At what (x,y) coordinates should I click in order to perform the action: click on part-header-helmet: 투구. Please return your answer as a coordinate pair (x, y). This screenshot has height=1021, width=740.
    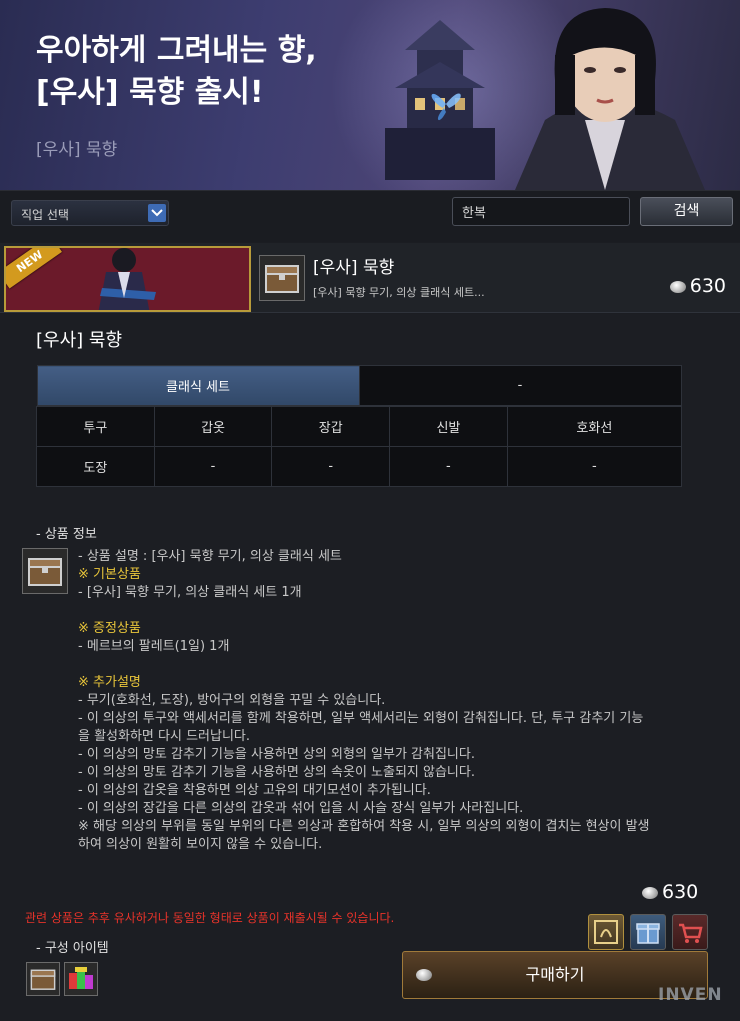
    Looking at the image, I should click on (95, 426).